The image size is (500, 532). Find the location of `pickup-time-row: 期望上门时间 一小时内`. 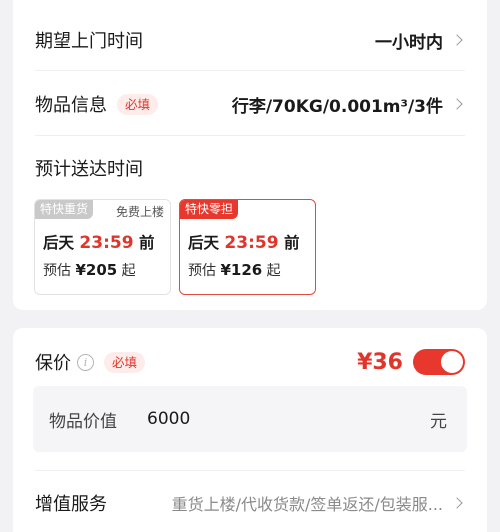

pickup-time-row: 期望上门时间 一小时内 is located at coordinates (250, 40).